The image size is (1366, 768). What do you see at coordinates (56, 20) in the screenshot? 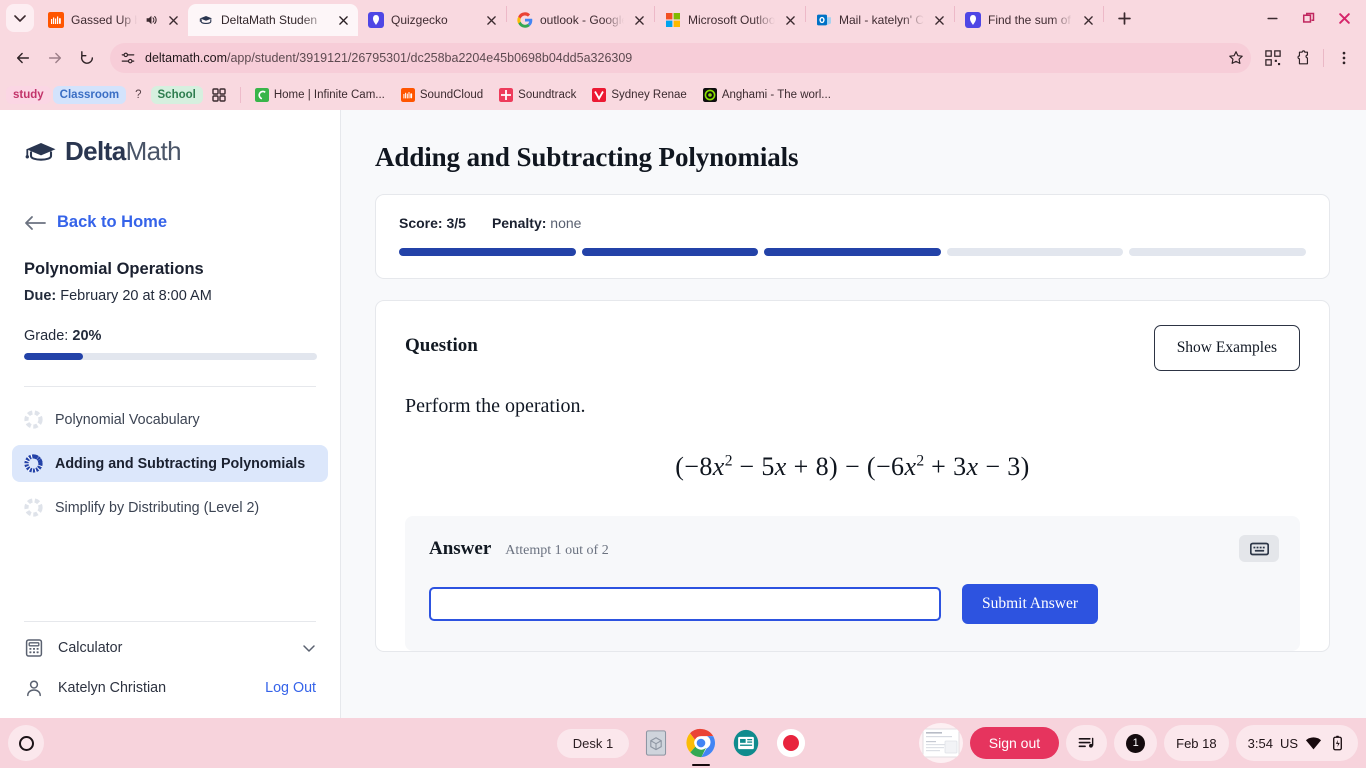
I see `soundcloud-icon` at bounding box center [56, 20].